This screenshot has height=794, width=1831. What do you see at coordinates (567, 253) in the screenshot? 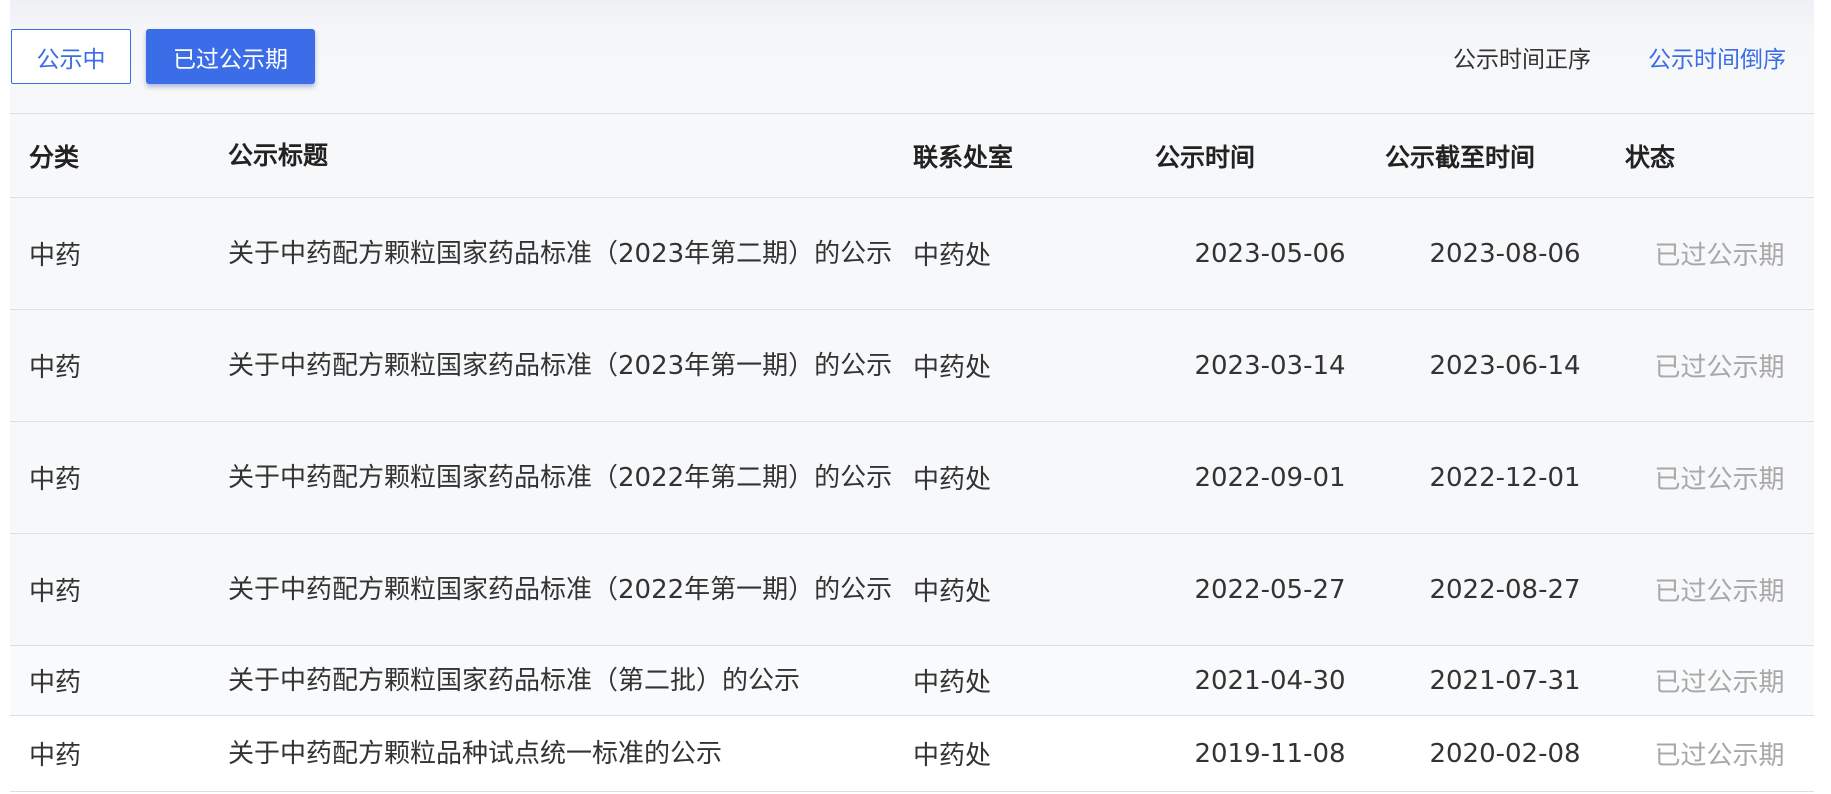
I see `row-title-link: 关于中药配方颗粒国家药品标准（2023年第二期）的公示` at bounding box center [567, 253].